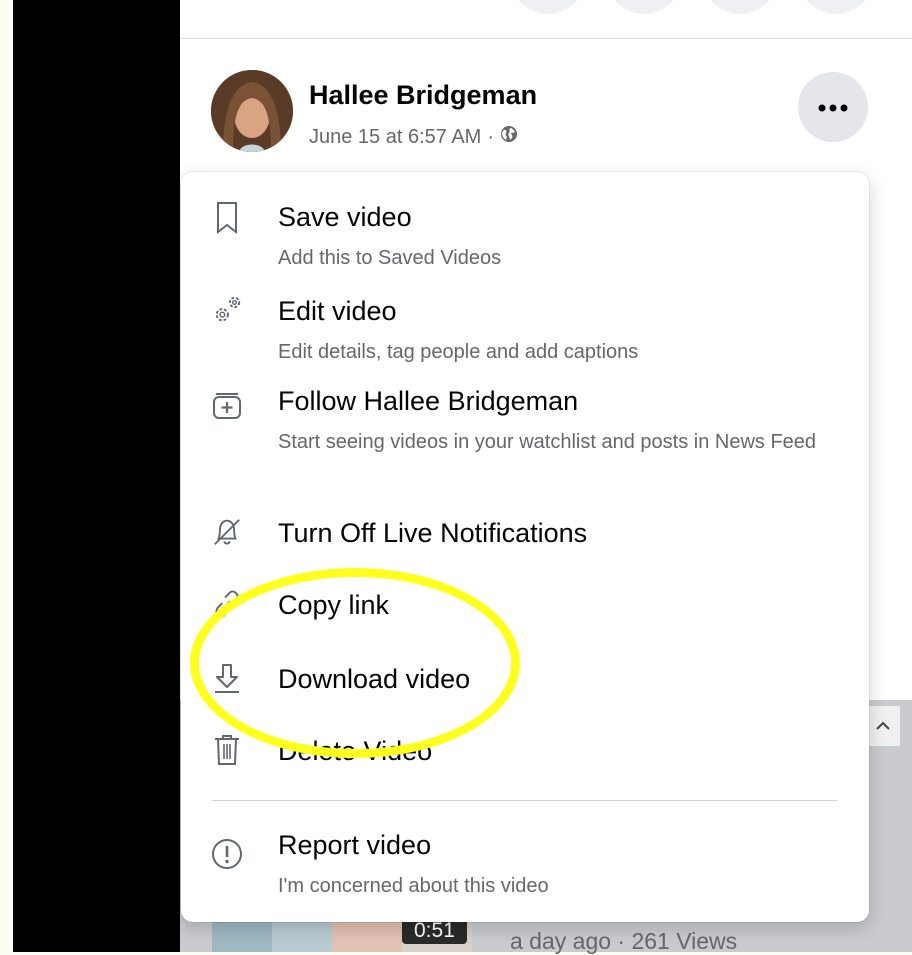 The height and width of the screenshot is (955, 912). Describe the element at coordinates (390, 258) in the screenshot. I see `menu-item-description: Add this to Saved Videos` at that location.